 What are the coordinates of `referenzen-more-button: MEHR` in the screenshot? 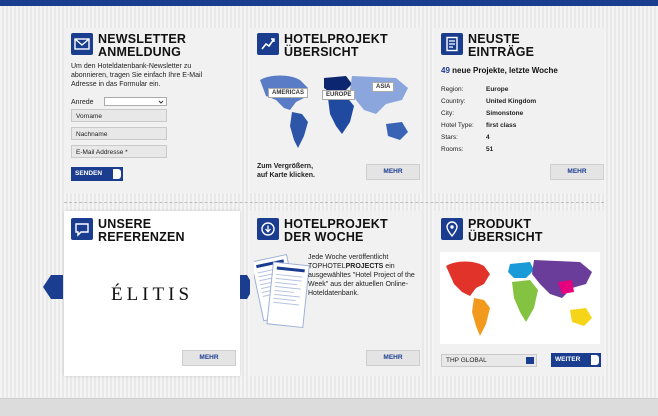 It's located at (209, 358).